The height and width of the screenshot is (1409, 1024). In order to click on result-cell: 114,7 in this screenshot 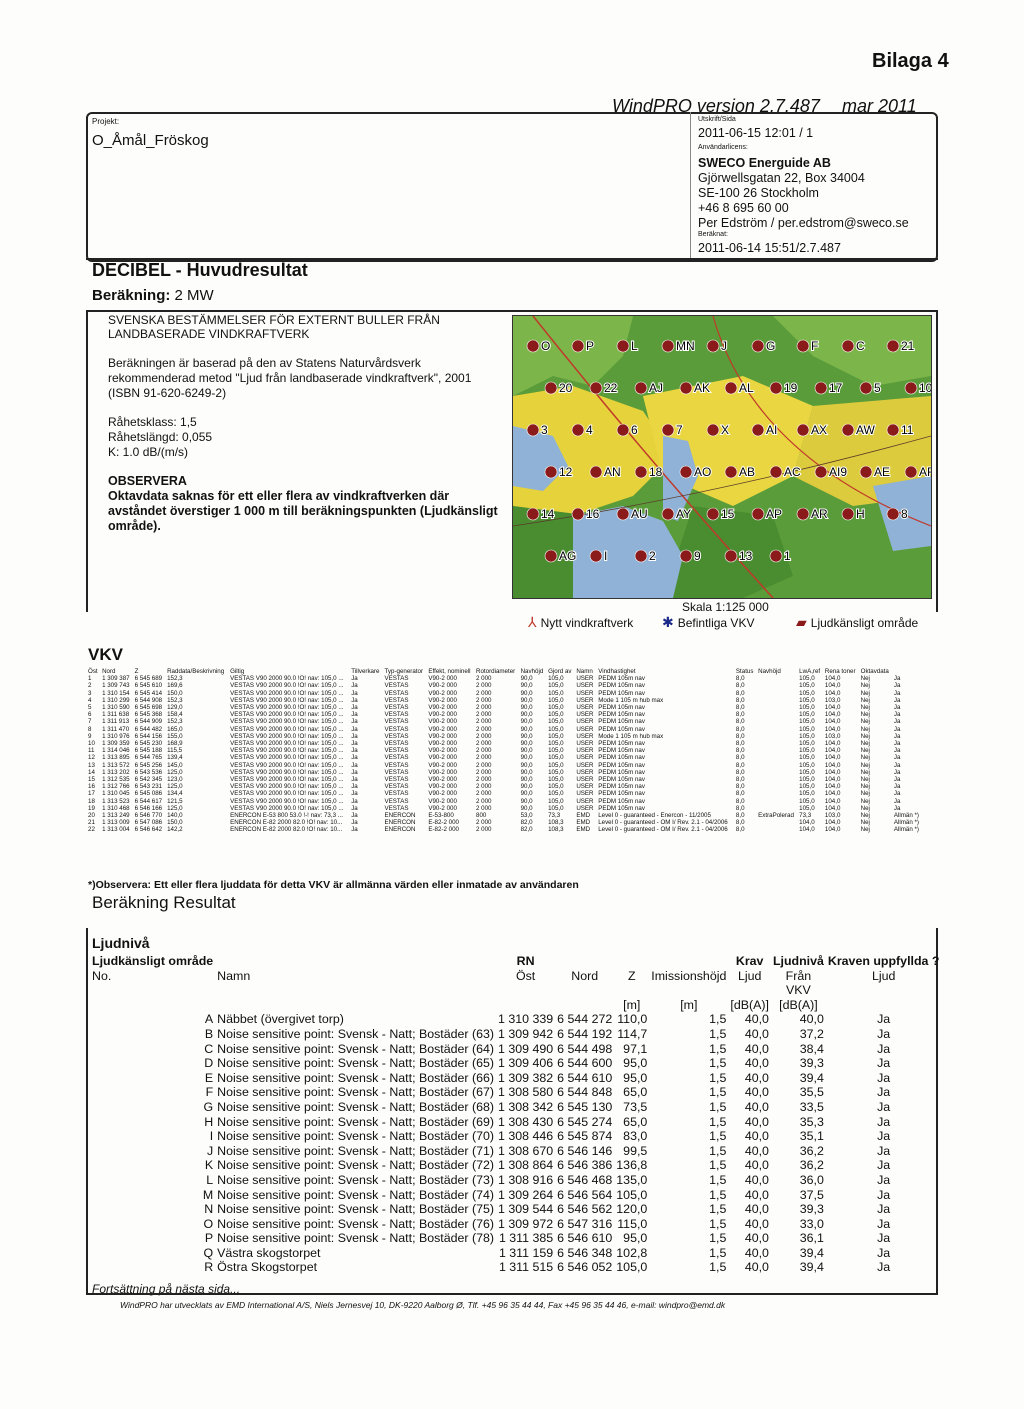, I will do `click(632, 1033)`.